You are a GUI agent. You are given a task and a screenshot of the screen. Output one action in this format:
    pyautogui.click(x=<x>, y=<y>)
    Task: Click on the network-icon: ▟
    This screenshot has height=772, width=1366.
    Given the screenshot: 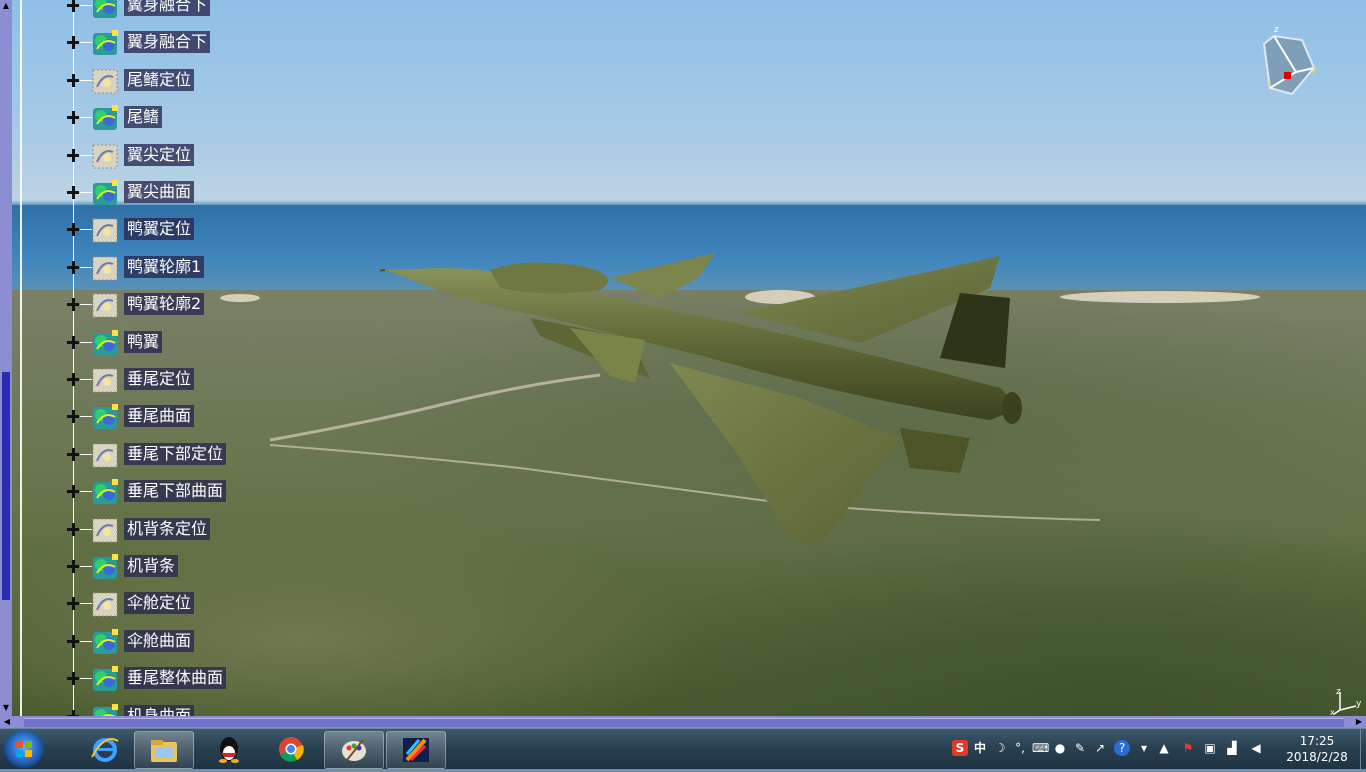 What is the action you would take?
    pyautogui.click(x=1232, y=748)
    